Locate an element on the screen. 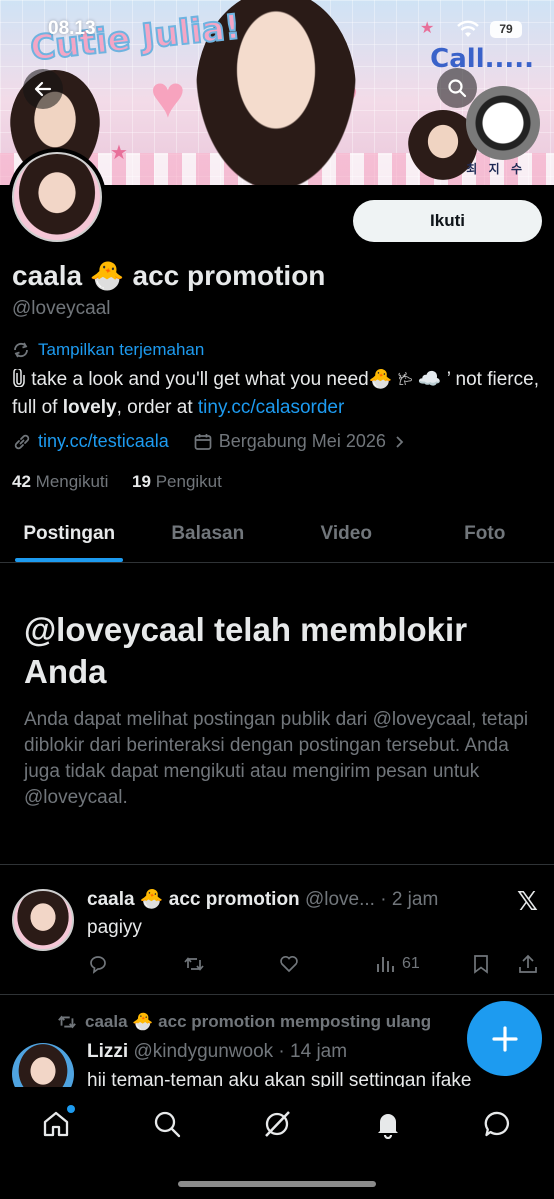  bio-bold-text: lovely is located at coordinates (89, 407).